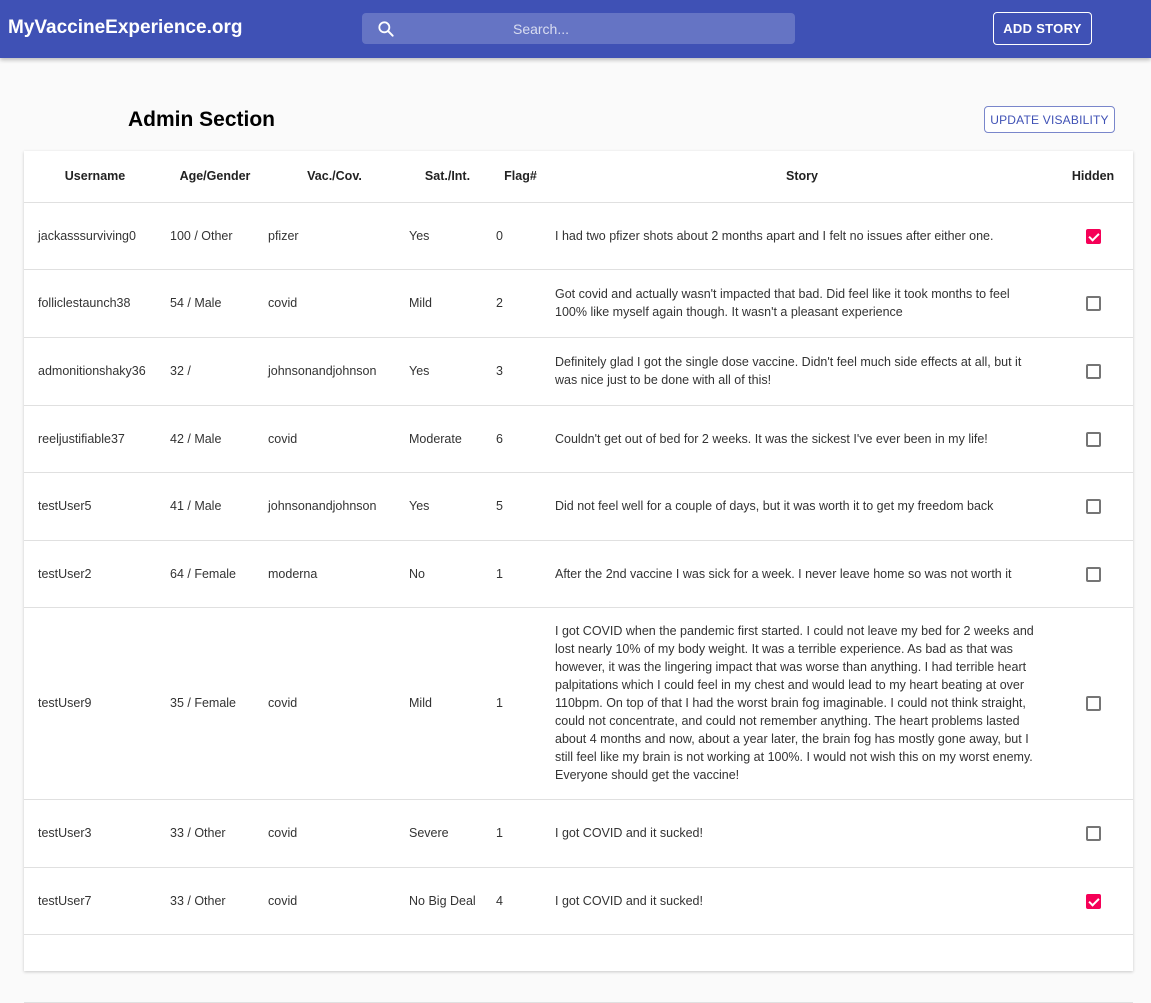  I want to click on username-cell: reeljustifiable37, so click(95, 439).